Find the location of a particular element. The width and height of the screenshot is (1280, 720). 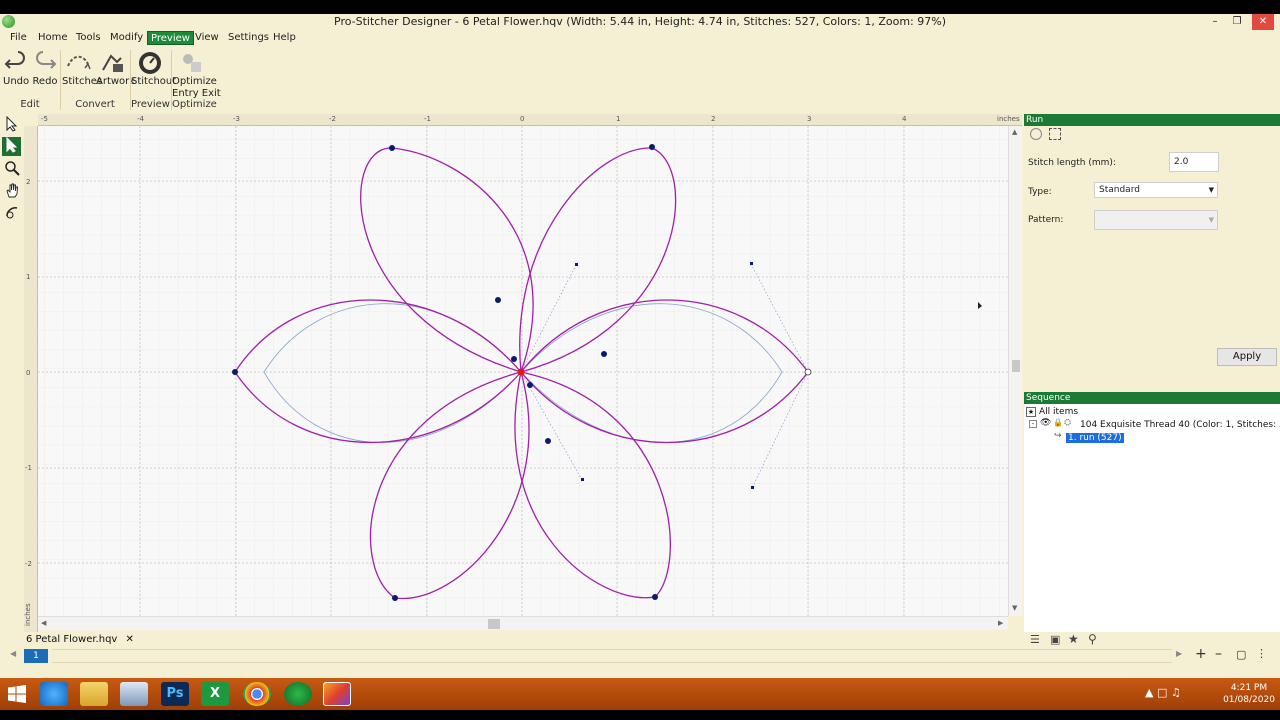

layers-icon: ▣ is located at coordinates (1055, 639).